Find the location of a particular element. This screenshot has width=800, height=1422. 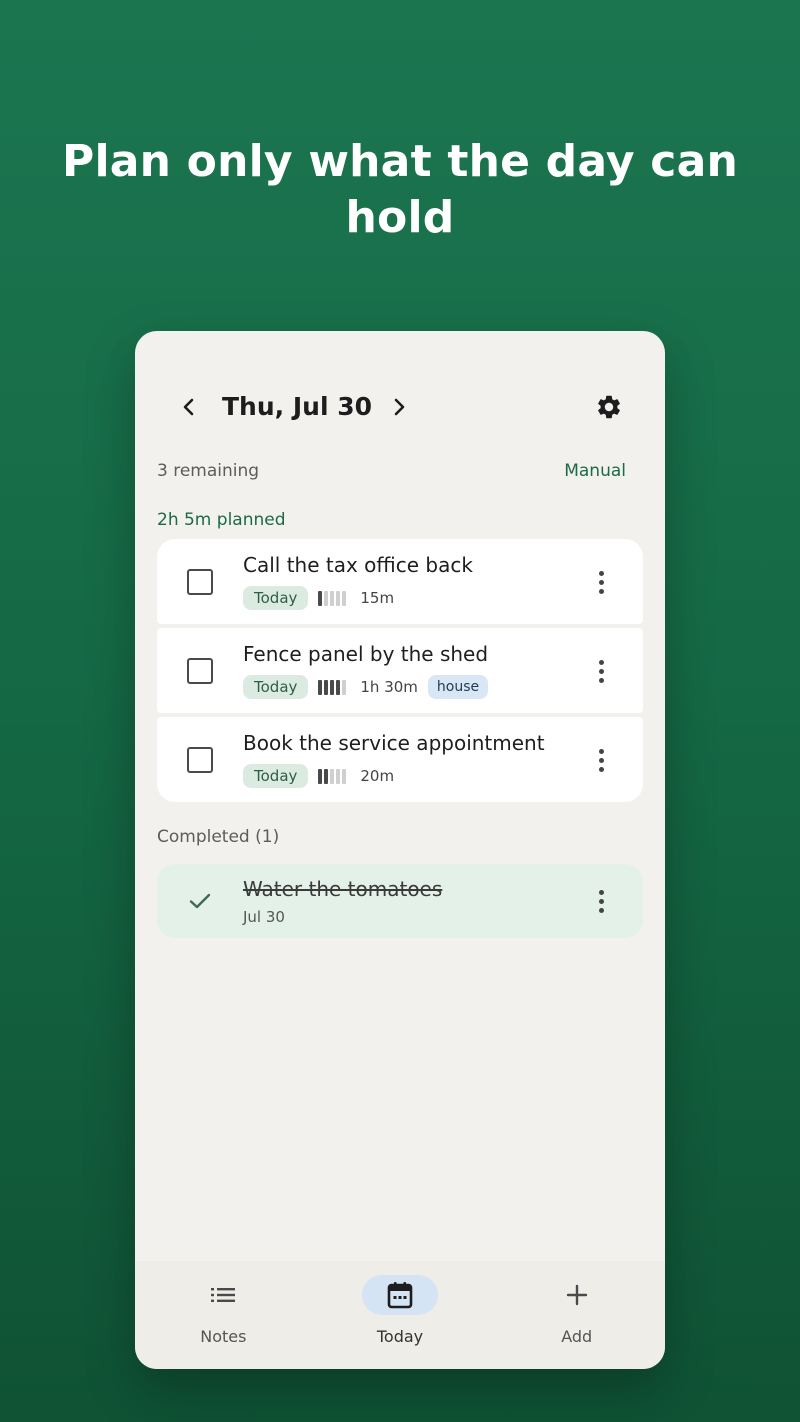

task-title: Call the tax office back is located at coordinates (358, 565).